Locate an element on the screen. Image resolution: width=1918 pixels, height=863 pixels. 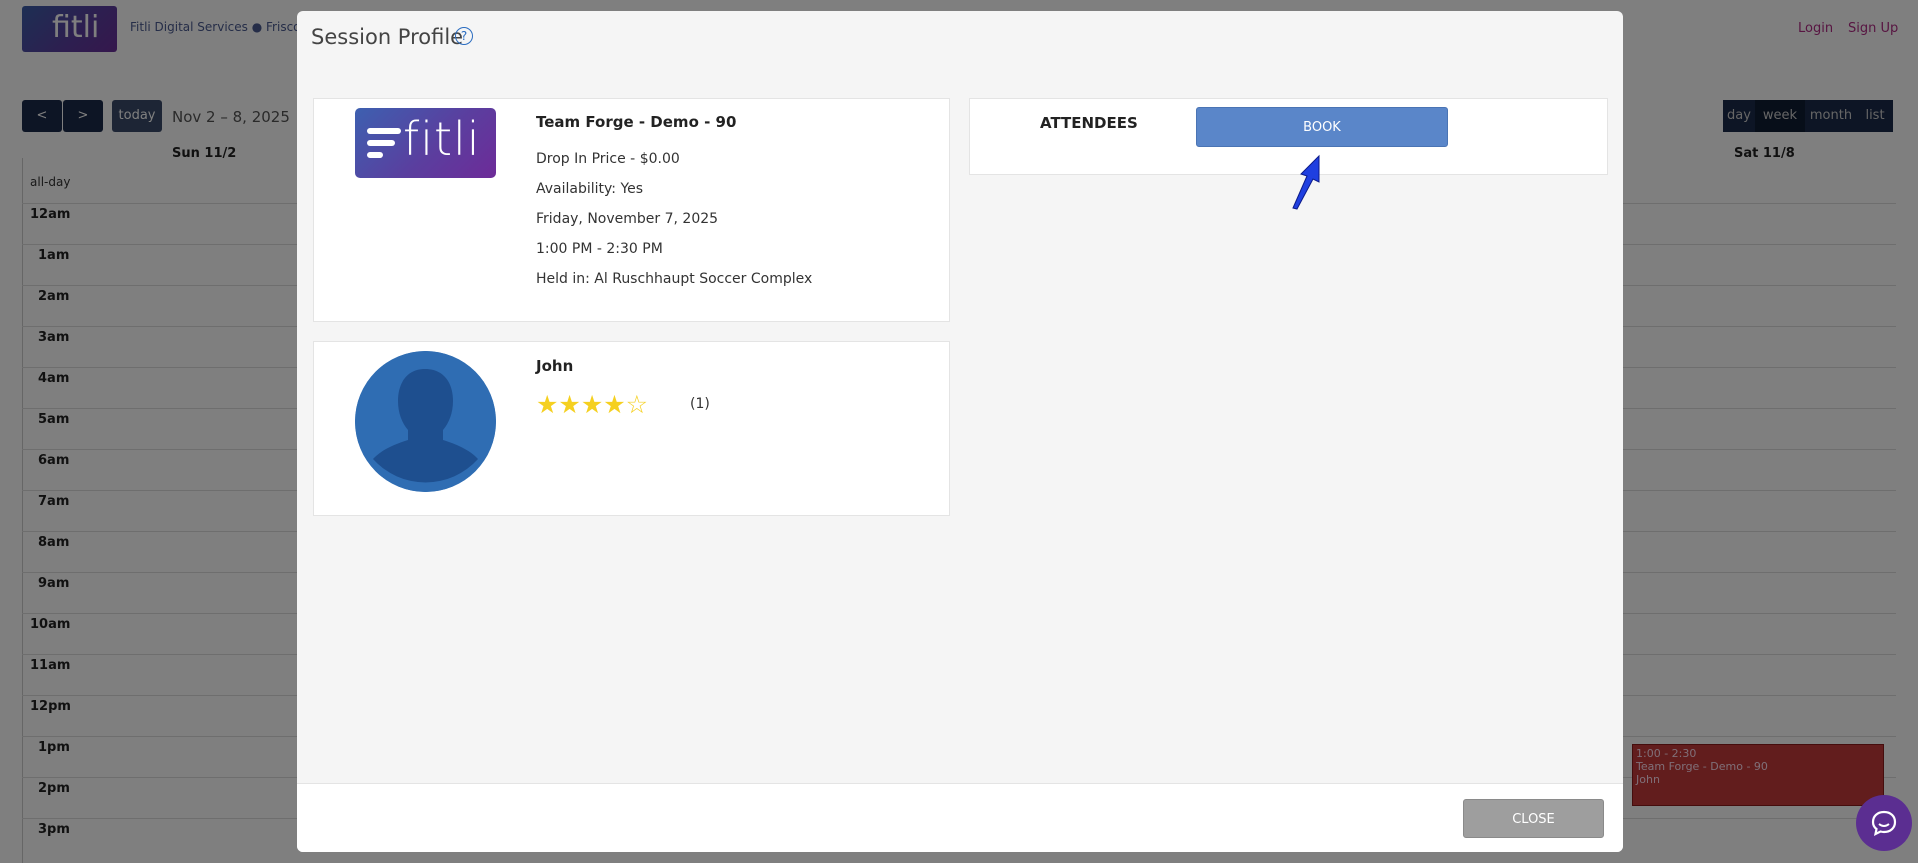
help-icon: ? is located at coordinates (464, 36).